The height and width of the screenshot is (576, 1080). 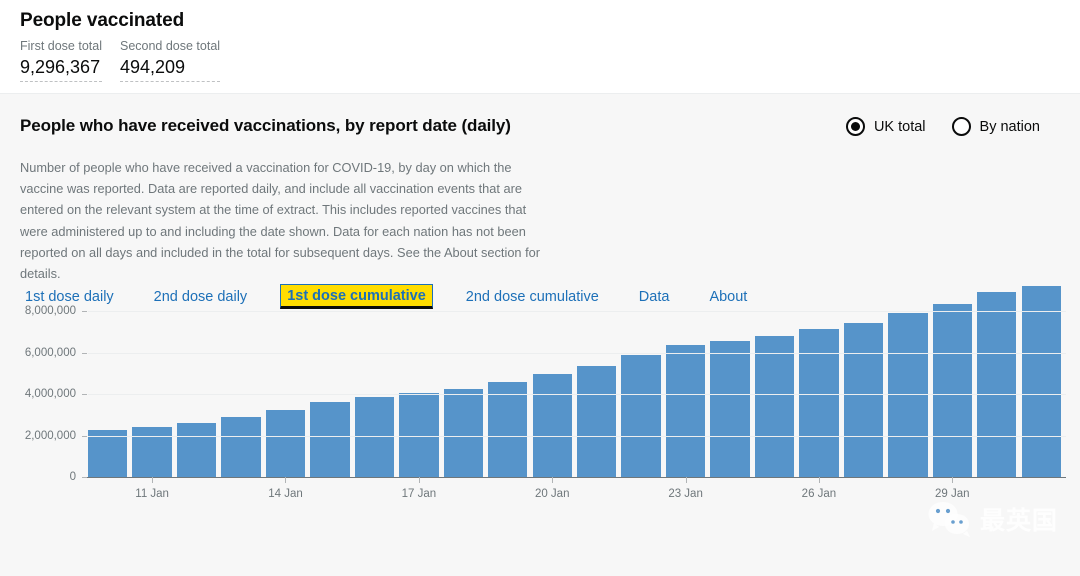 What do you see at coordinates (61, 68) in the screenshot?
I see `stat-value: 9,296,367` at bounding box center [61, 68].